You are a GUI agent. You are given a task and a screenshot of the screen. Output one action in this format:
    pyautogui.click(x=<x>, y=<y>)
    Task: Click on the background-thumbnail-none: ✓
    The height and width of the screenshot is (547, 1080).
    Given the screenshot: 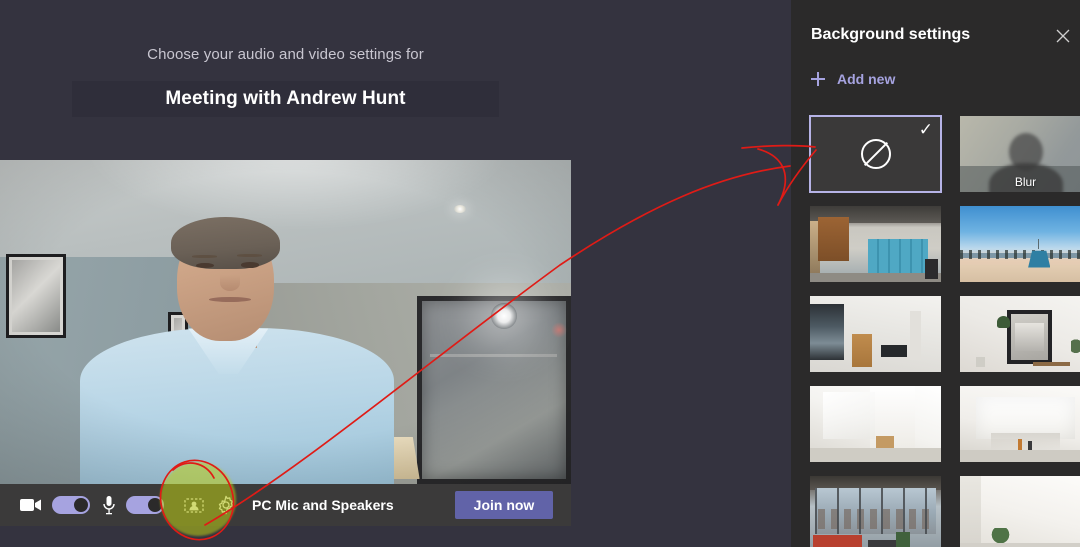 What is the action you would take?
    pyautogui.click(x=875, y=154)
    